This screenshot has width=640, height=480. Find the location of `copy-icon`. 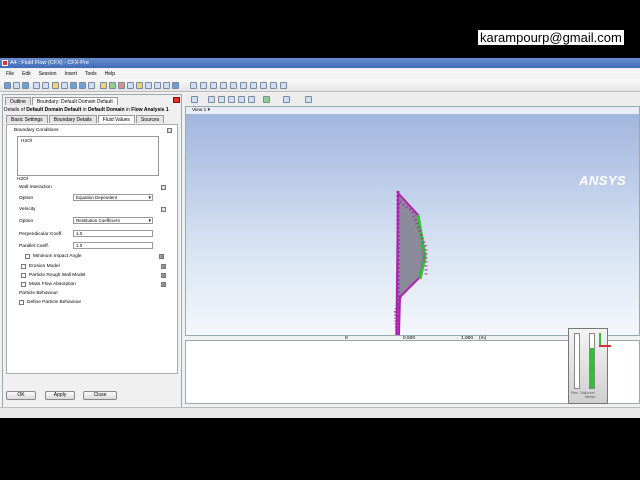

copy-icon is located at coordinates (64, 85).